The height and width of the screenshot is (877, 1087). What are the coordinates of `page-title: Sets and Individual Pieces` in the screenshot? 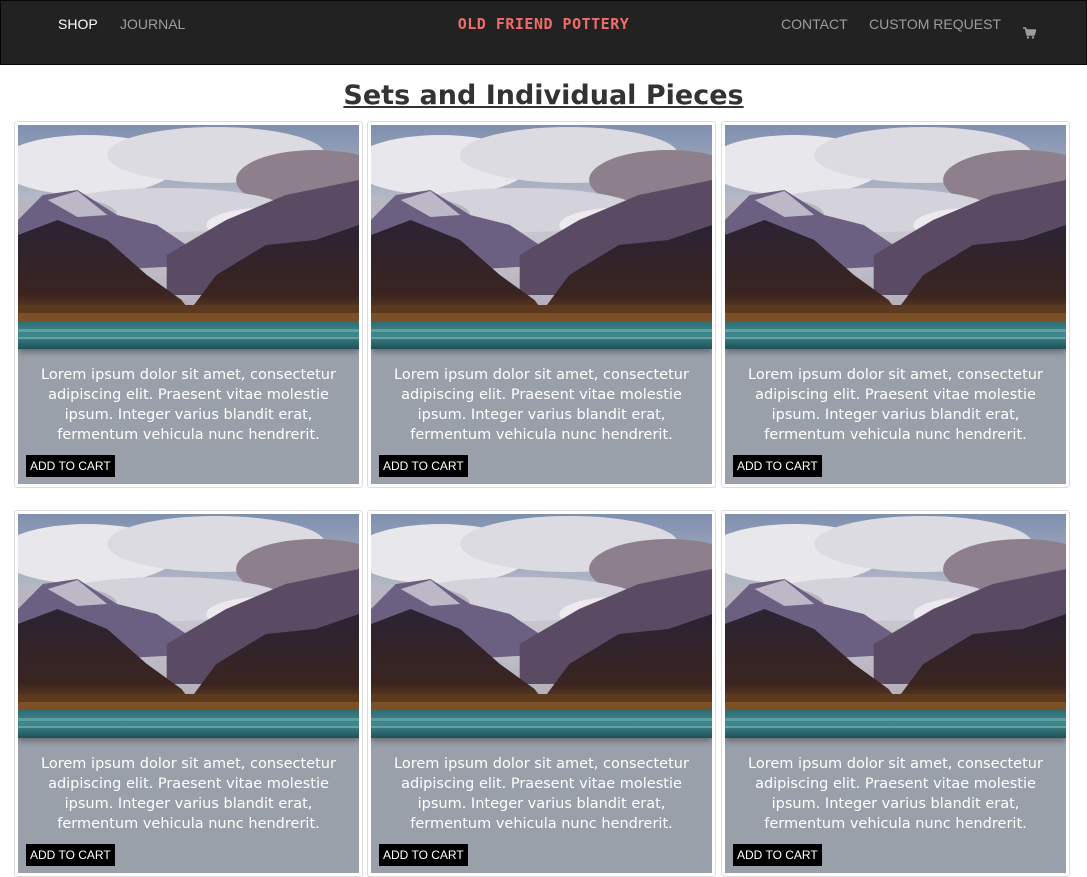 It's located at (543, 95).